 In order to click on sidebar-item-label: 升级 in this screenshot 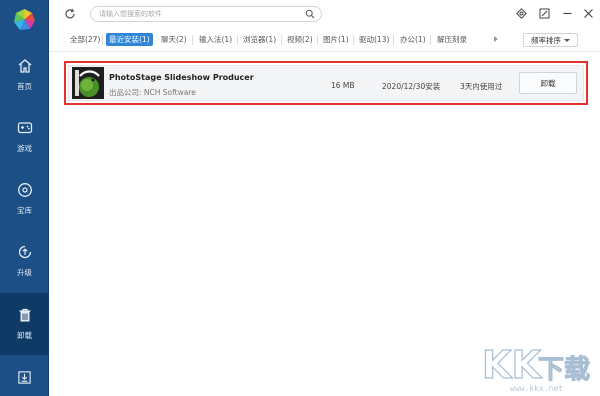, I will do `click(24, 272)`.